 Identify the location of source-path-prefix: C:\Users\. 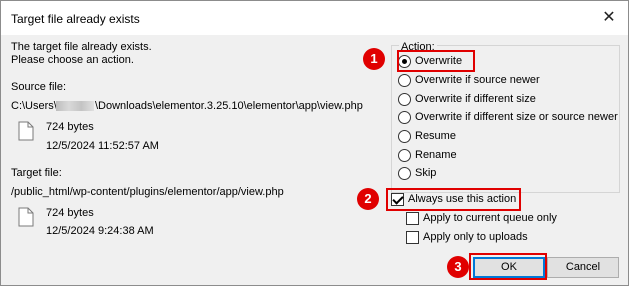
(34, 106).